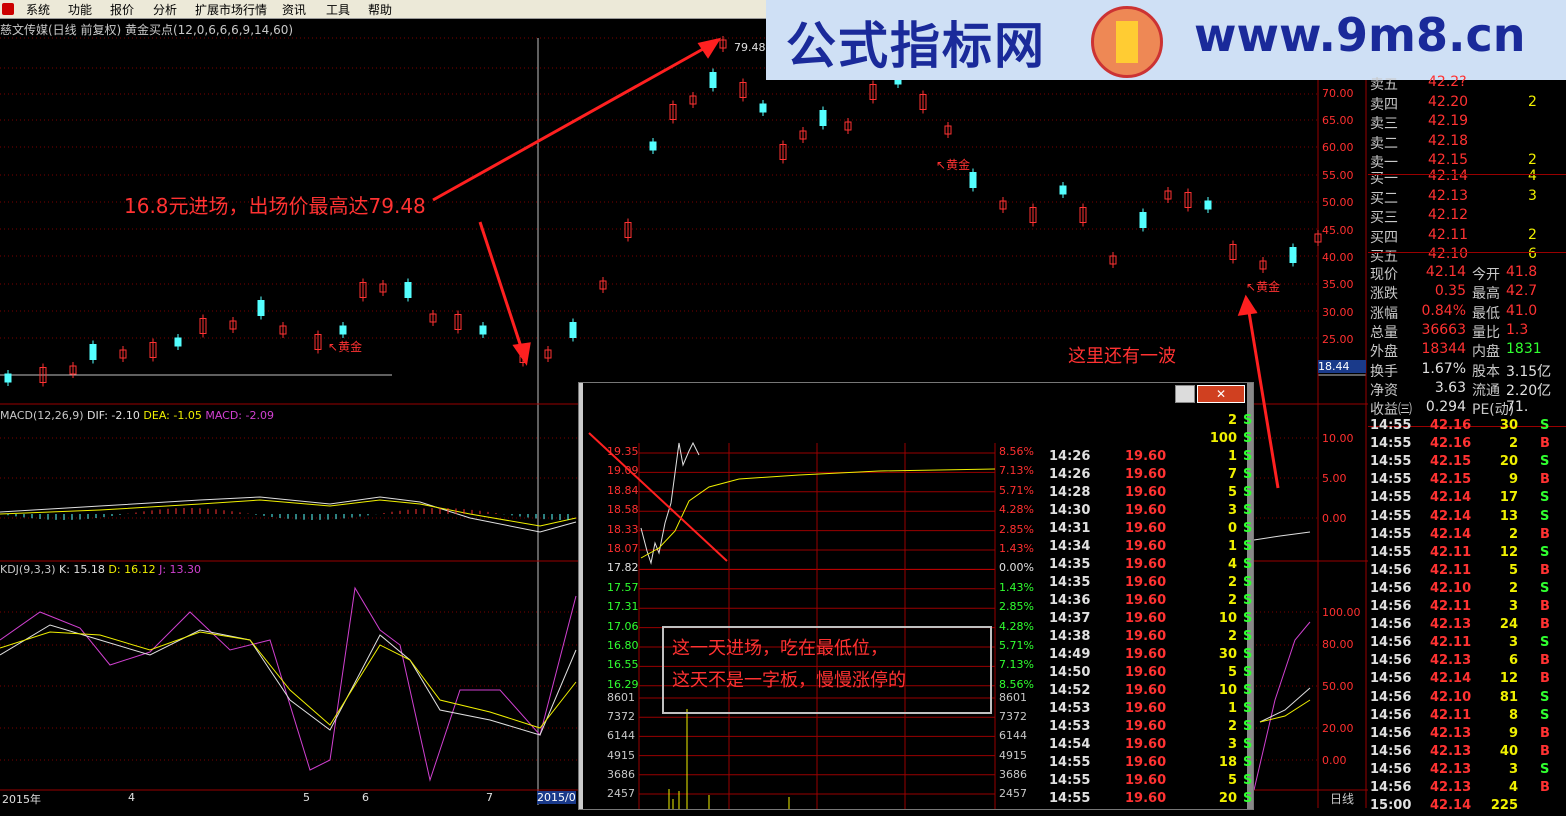 This screenshot has width=1566, height=816. I want to click on popup-close-button: ✕, so click(1221, 394).